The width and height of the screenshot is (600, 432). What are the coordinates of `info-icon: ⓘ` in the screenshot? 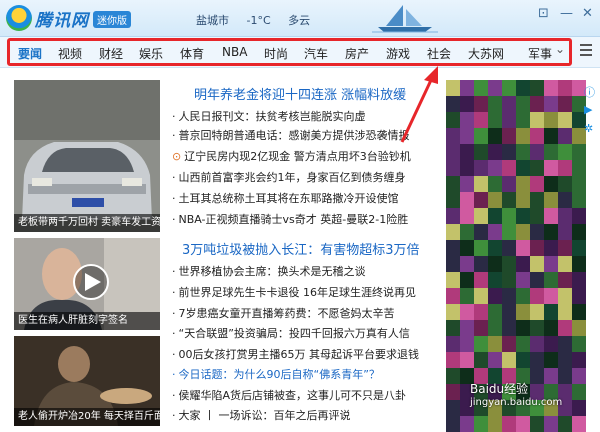 It's located at (589, 92).